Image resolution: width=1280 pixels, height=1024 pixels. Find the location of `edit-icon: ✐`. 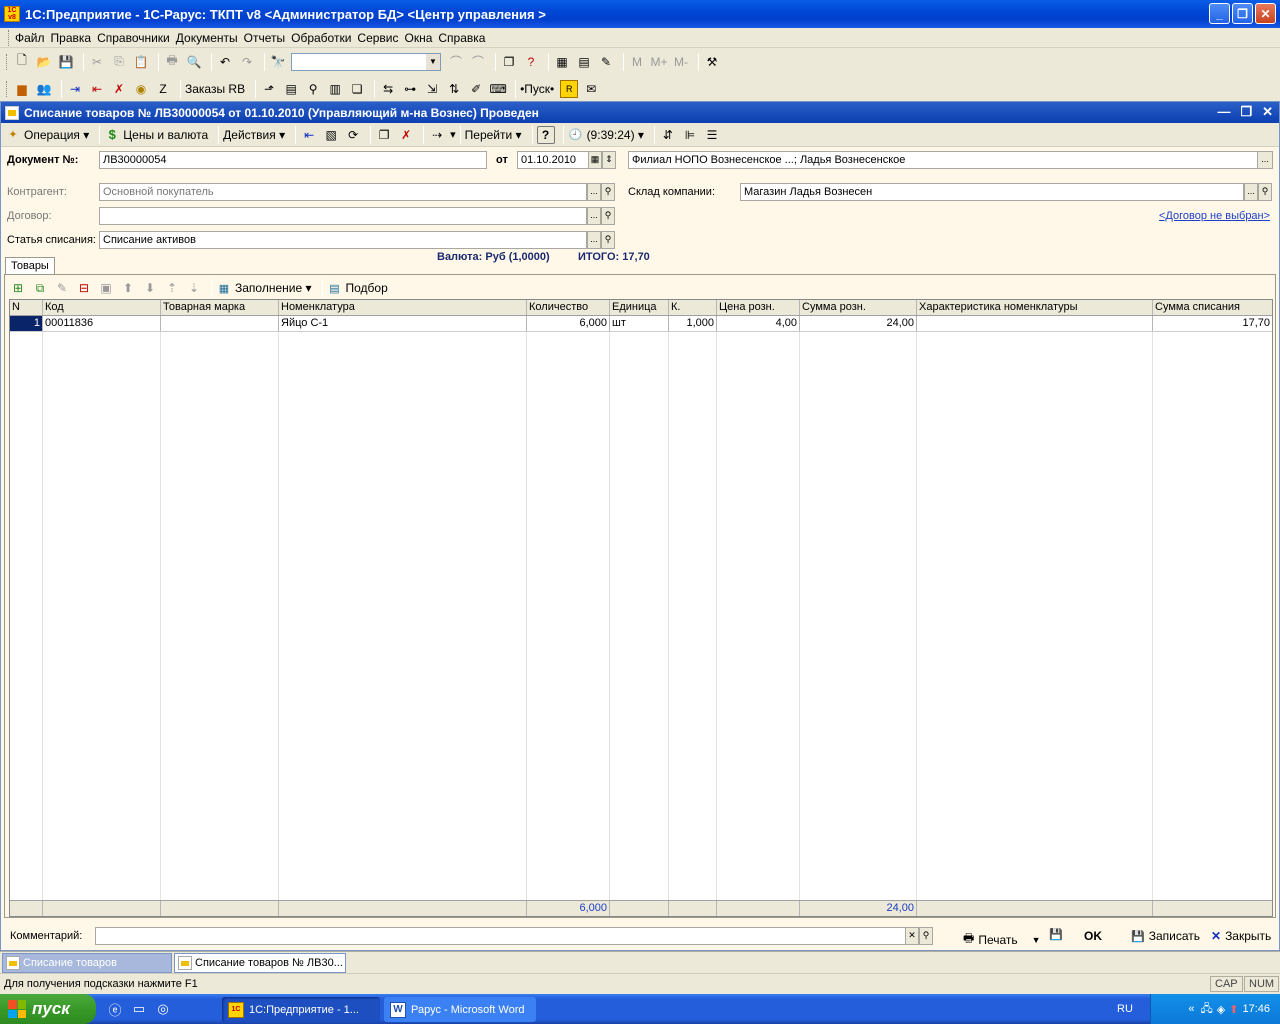

edit-icon: ✐ is located at coordinates (476, 89).